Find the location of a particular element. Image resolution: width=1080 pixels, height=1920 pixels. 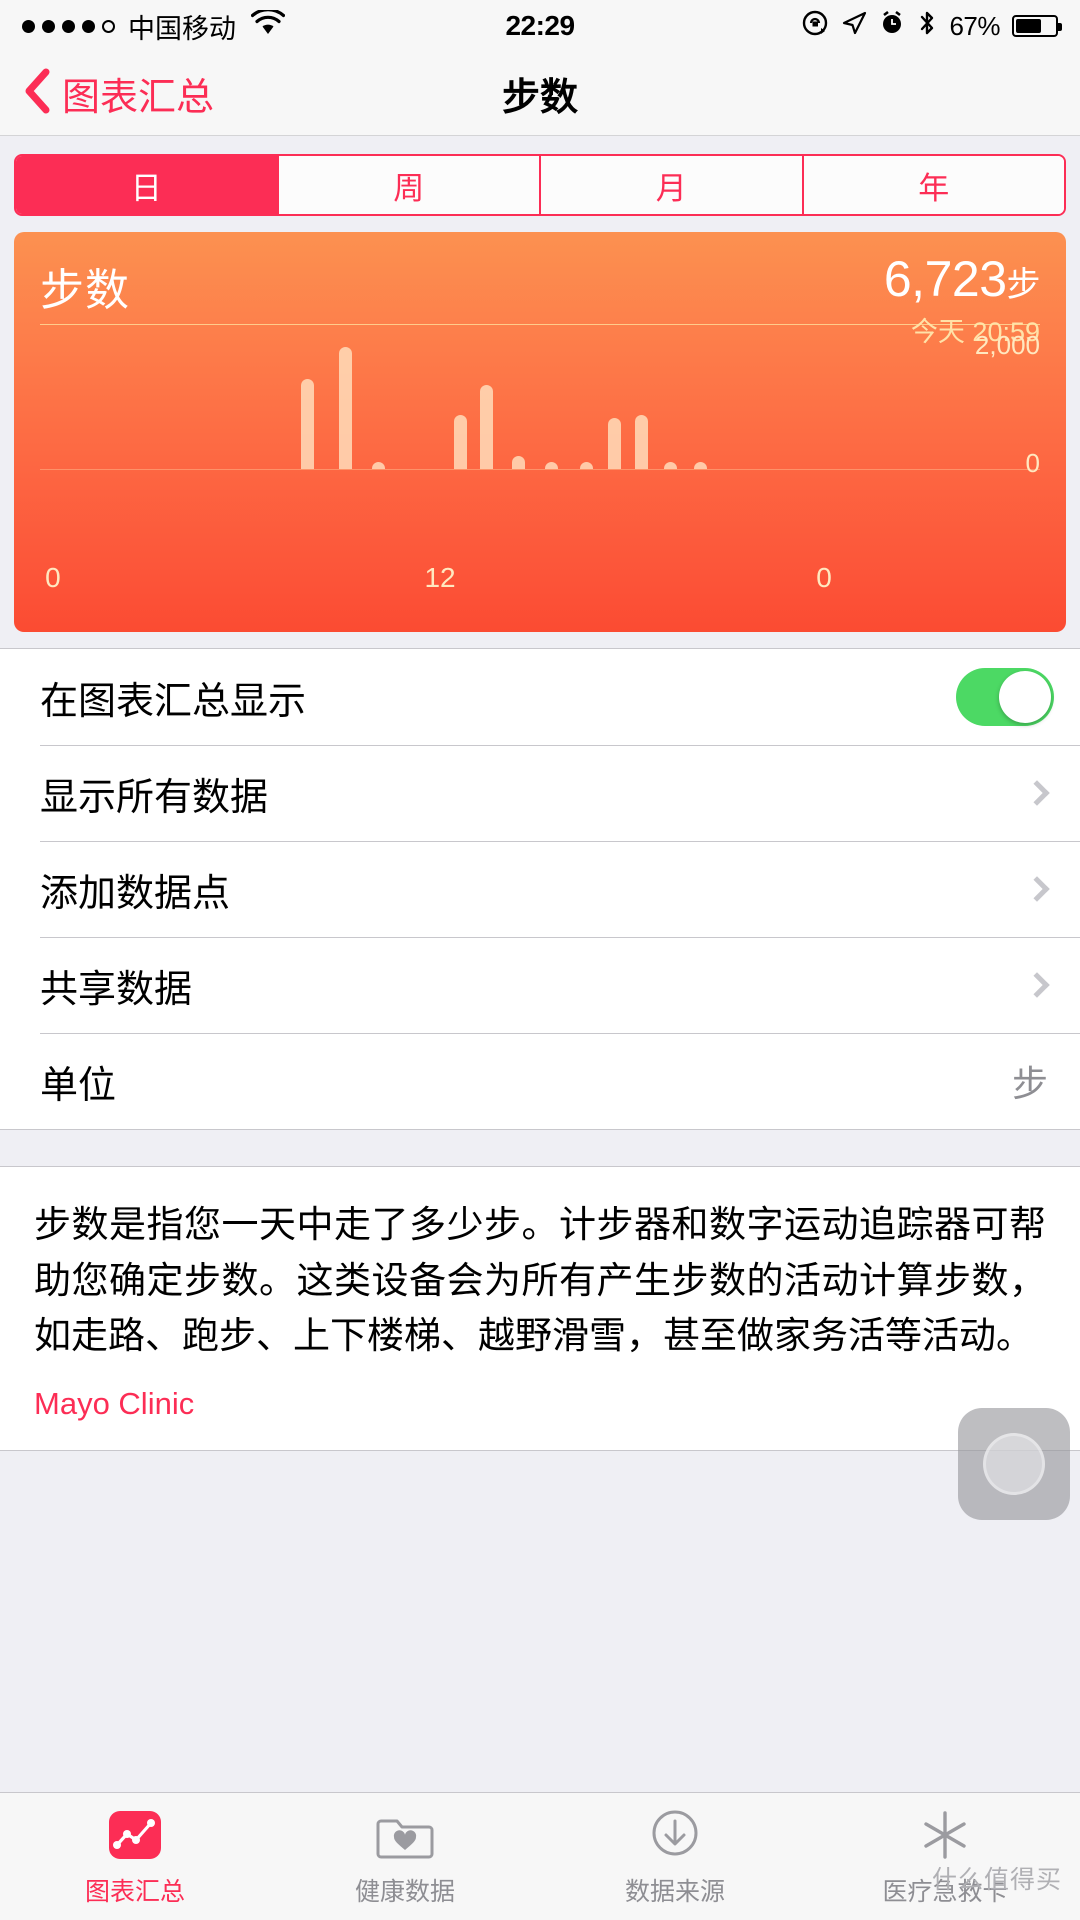

alarm-clock-icon is located at coordinates (892, 26).